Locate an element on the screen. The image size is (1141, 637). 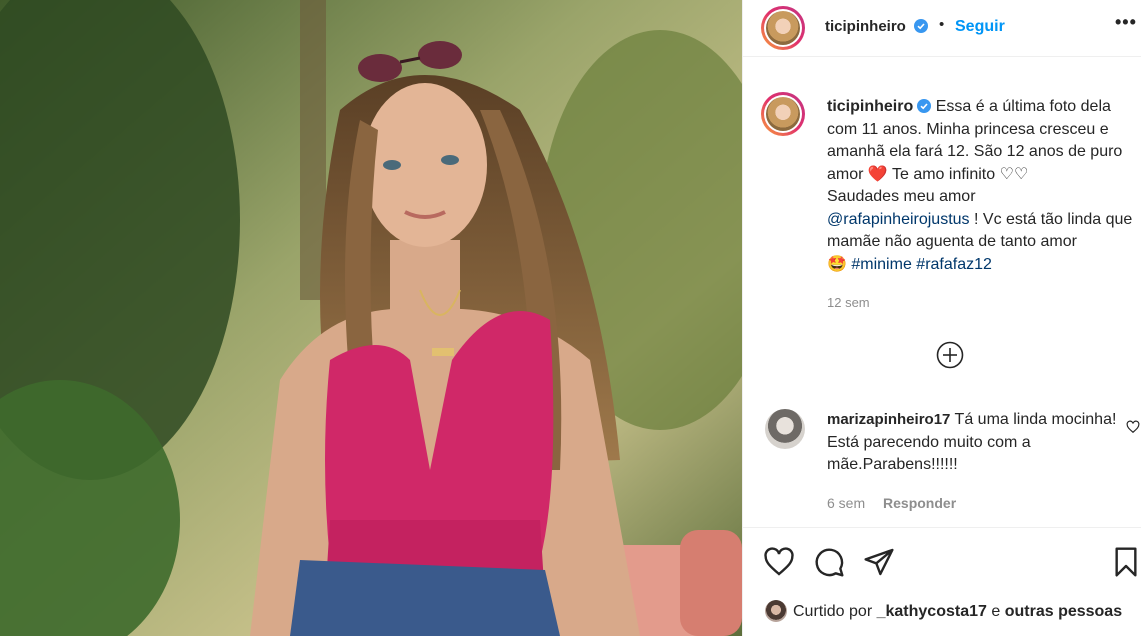
caption-text: Saudades meu amor is located at coordinates (901, 196).